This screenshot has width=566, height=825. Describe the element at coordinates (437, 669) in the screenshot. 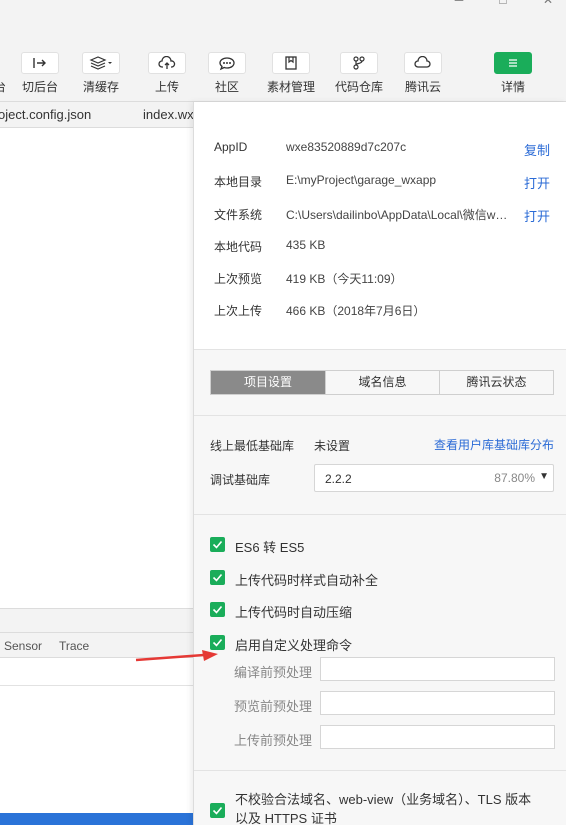

I see `pre-compile-input` at that location.